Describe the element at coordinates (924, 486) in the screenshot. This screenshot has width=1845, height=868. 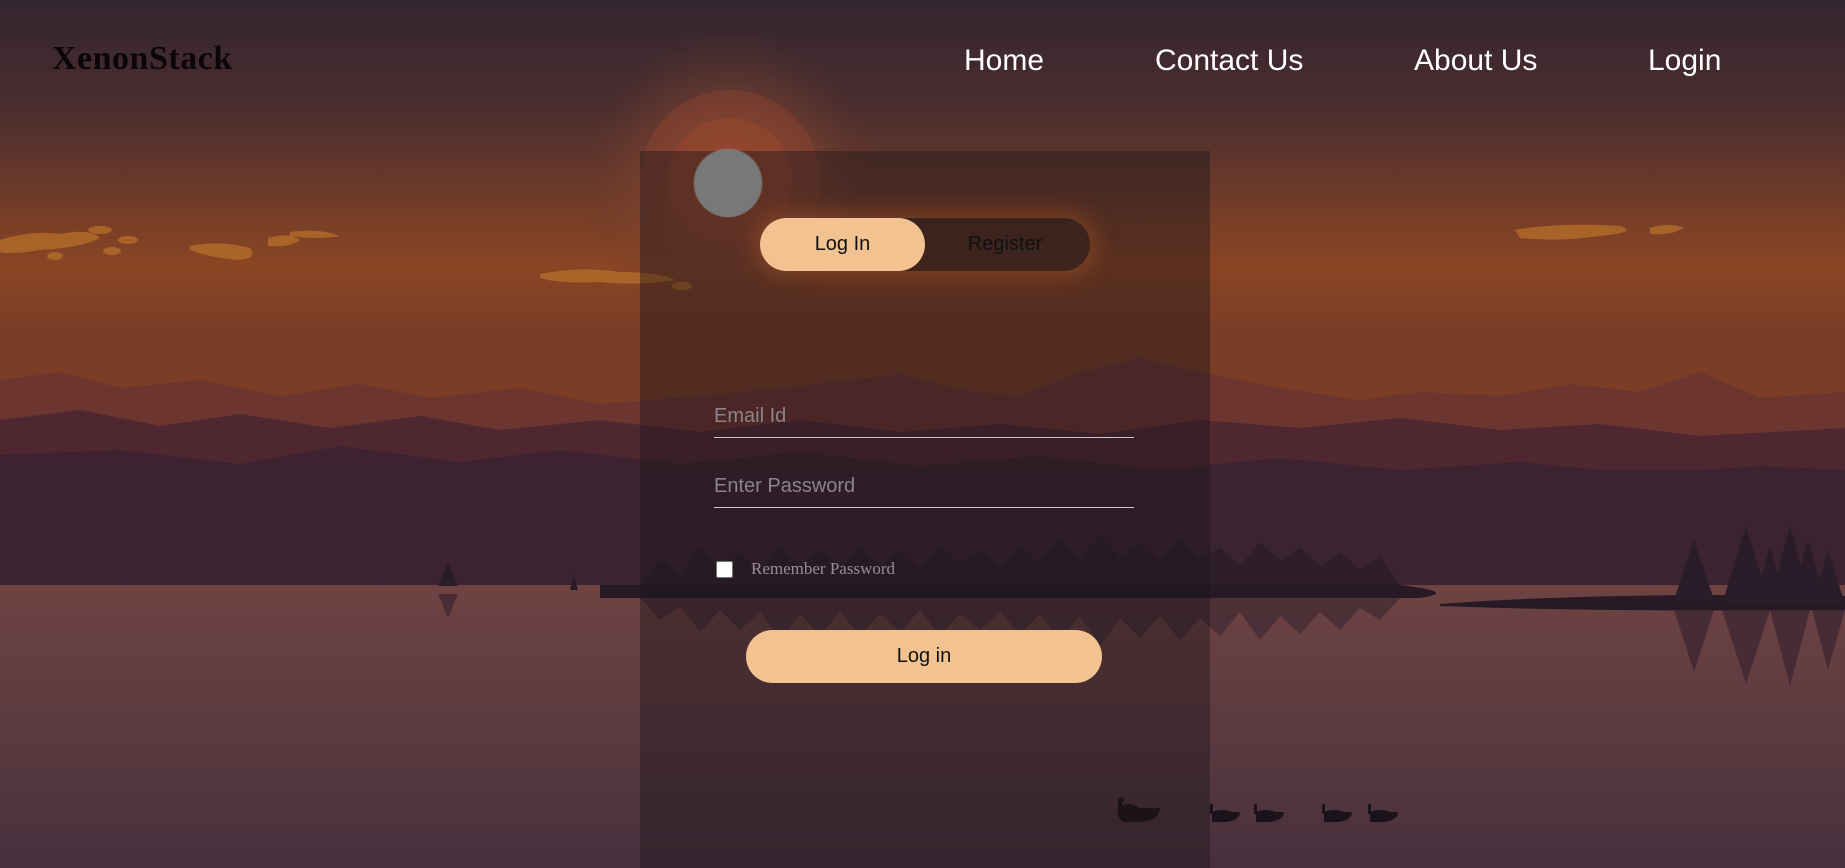
I see `password-field` at that location.